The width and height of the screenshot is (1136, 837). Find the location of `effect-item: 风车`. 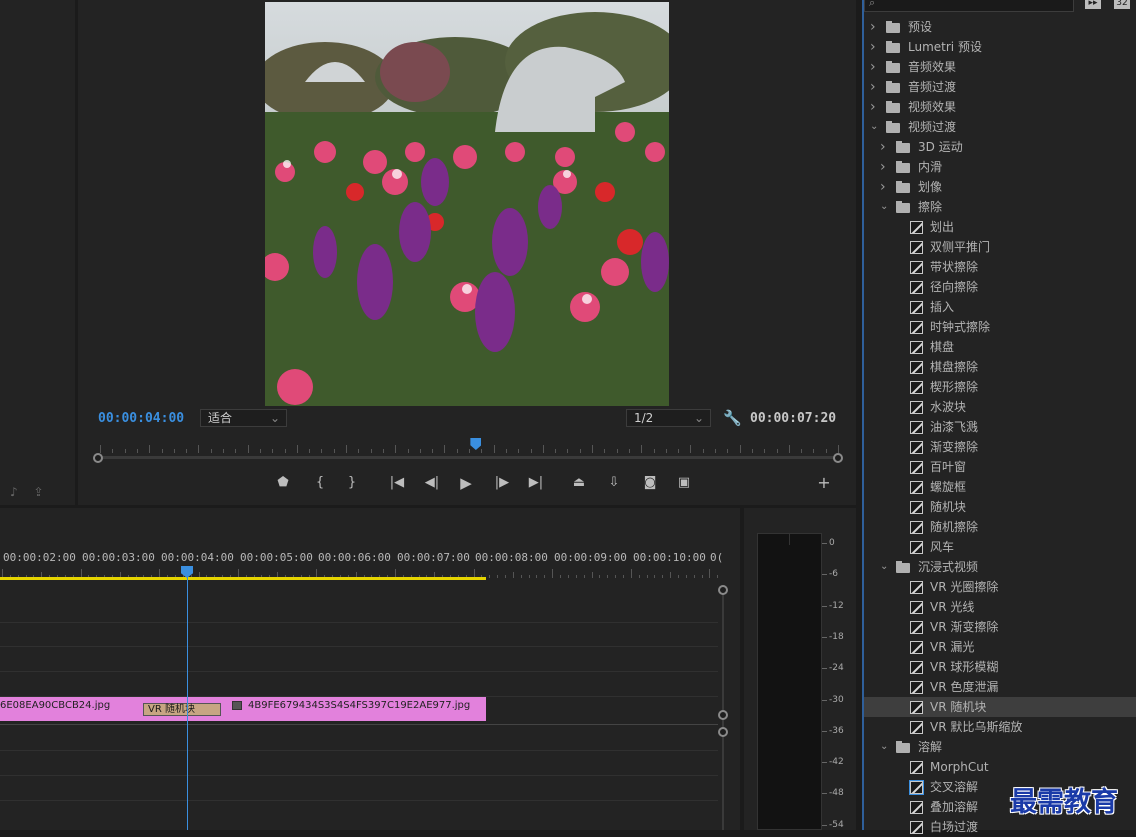

effect-item: 风车 is located at coordinates (1000, 547).